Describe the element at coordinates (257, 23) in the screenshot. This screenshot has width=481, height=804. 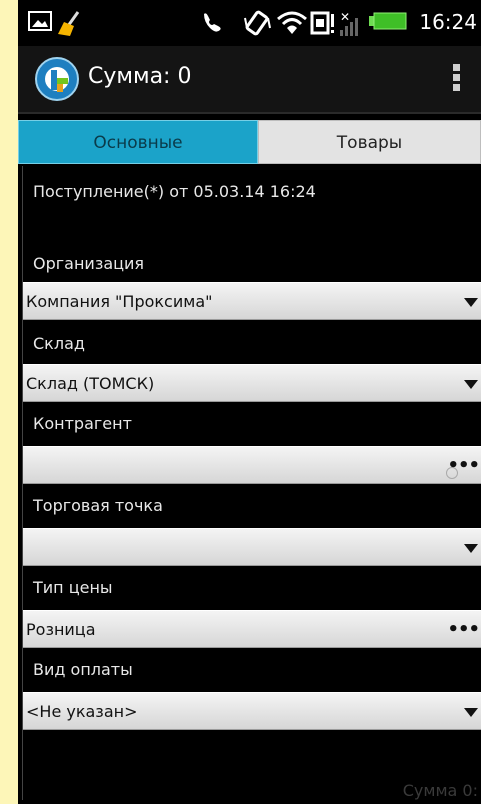
I see `vibrate-icon` at that location.